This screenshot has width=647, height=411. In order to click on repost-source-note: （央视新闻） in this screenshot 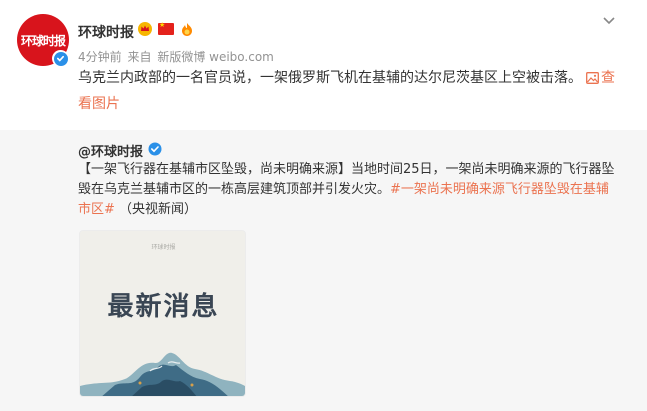, I will do `click(158, 209)`.